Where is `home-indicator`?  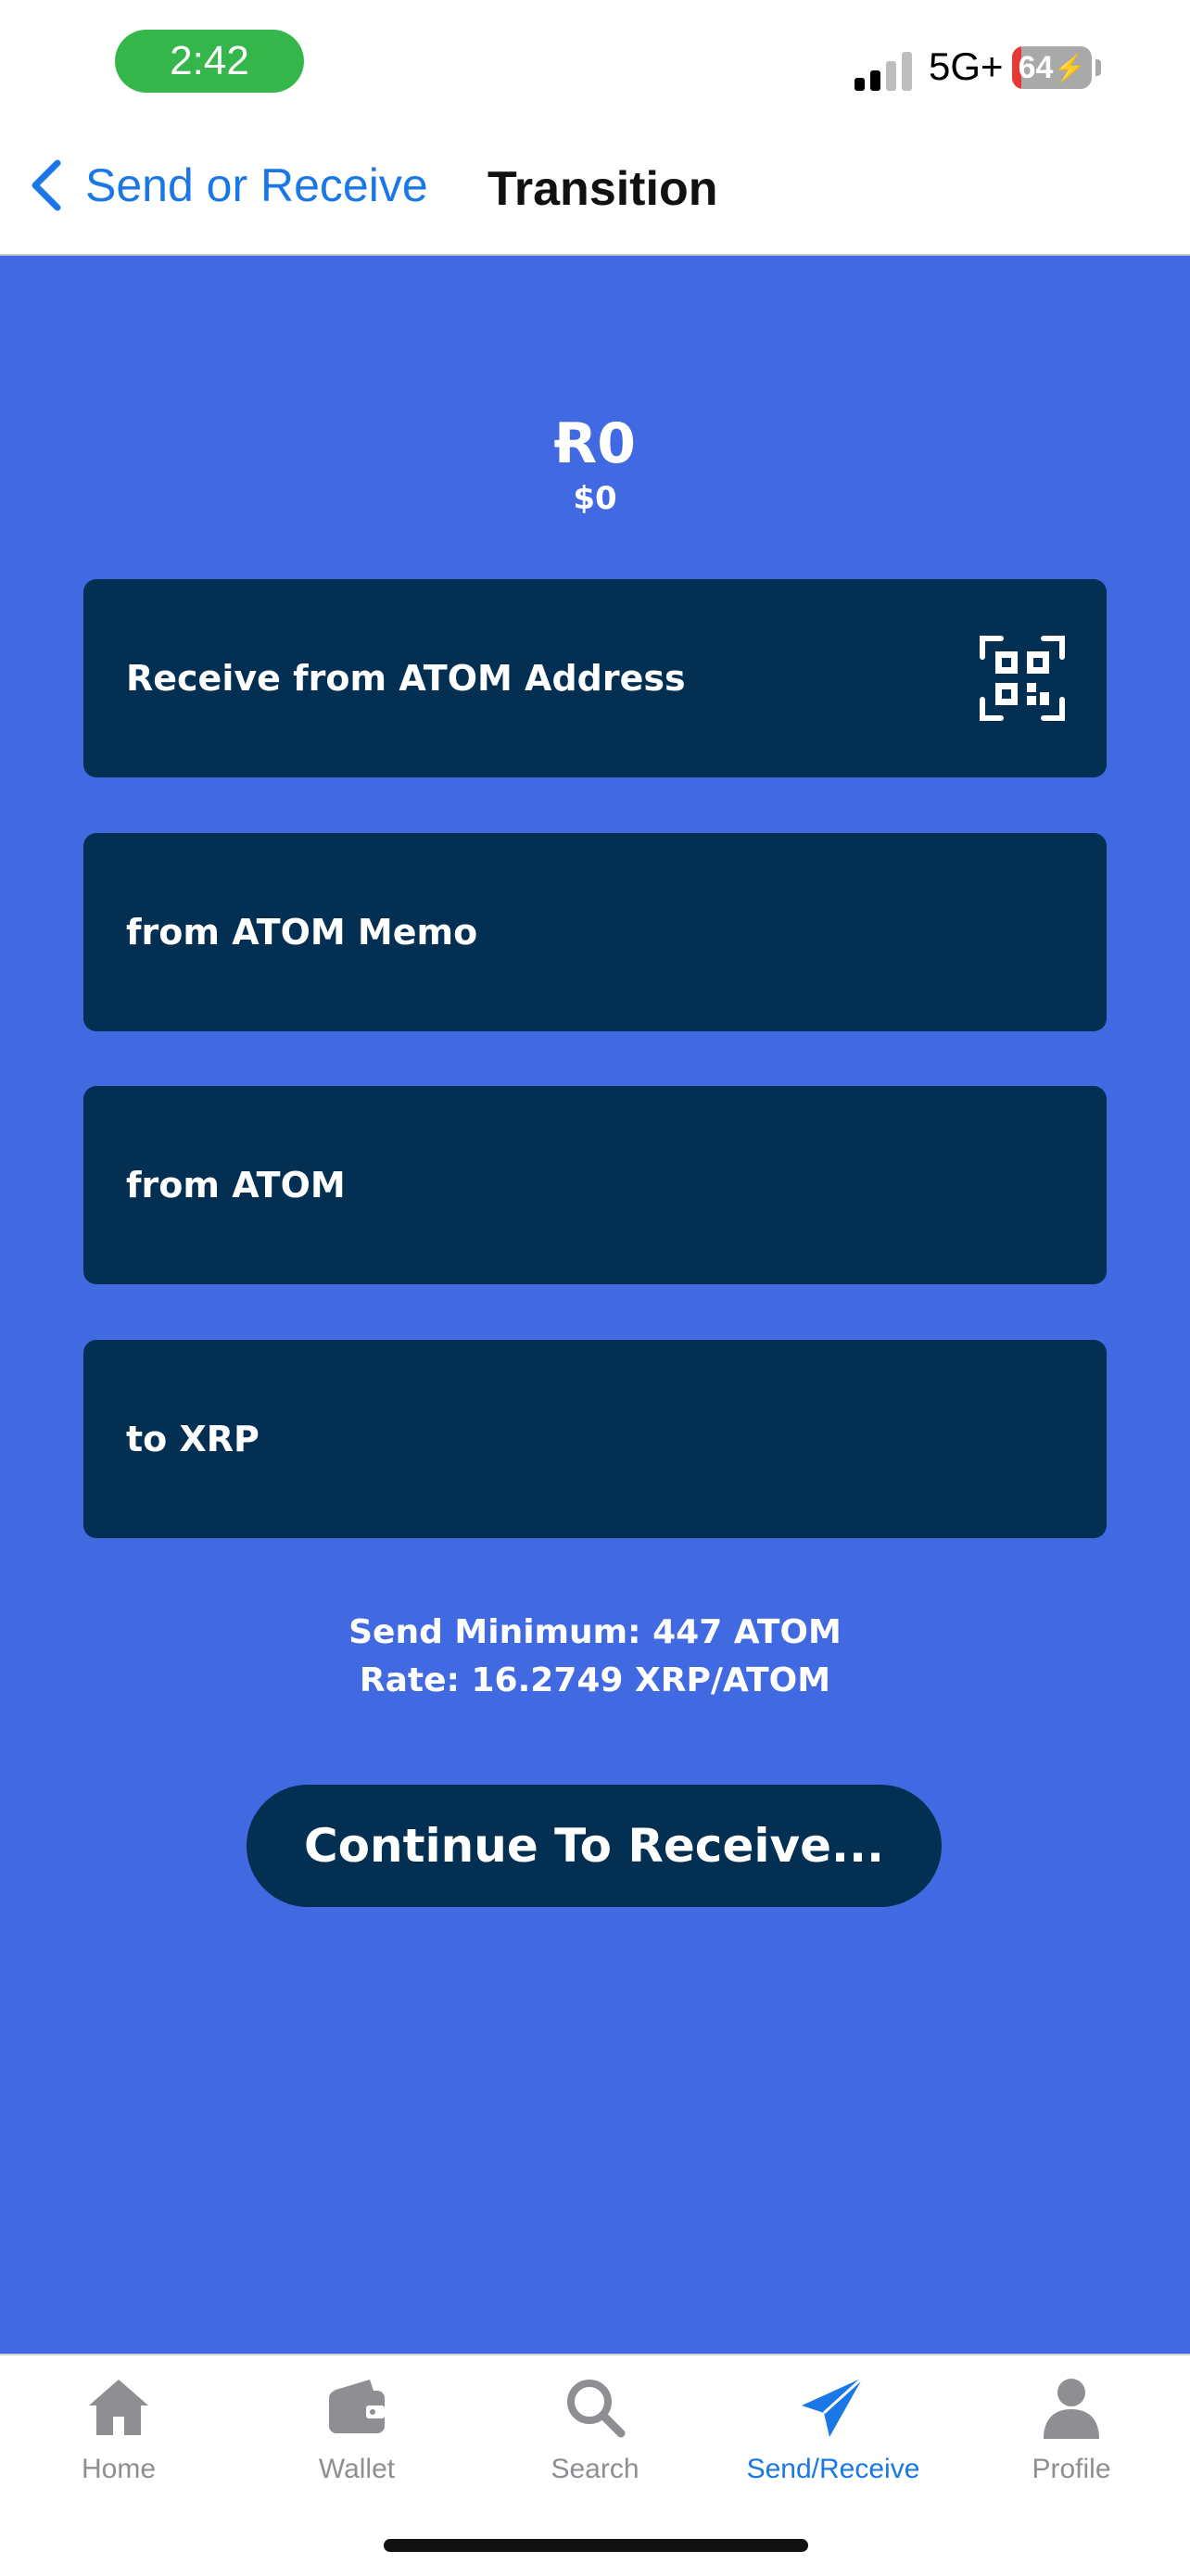 home-indicator is located at coordinates (596, 2545).